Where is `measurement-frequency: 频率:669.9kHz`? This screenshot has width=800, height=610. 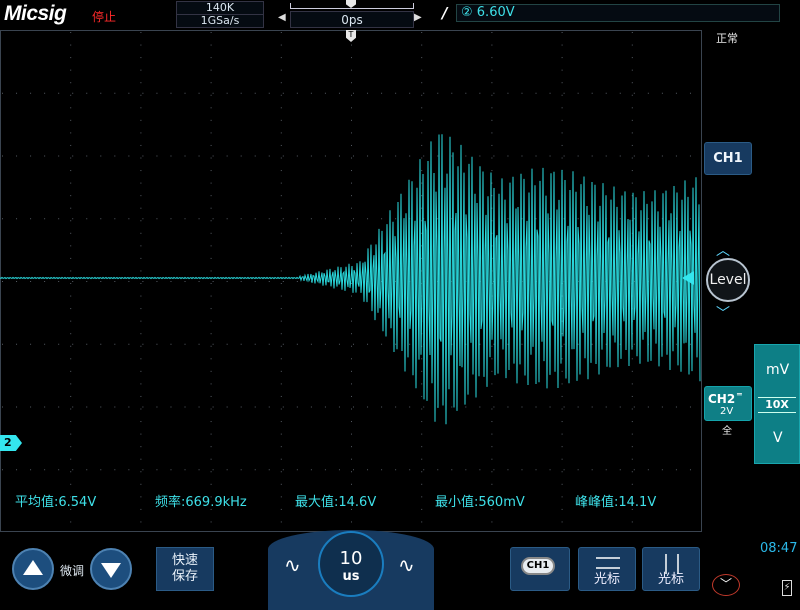 measurement-frequency: 频率:669.9kHz is located at coordinates (201, 500).